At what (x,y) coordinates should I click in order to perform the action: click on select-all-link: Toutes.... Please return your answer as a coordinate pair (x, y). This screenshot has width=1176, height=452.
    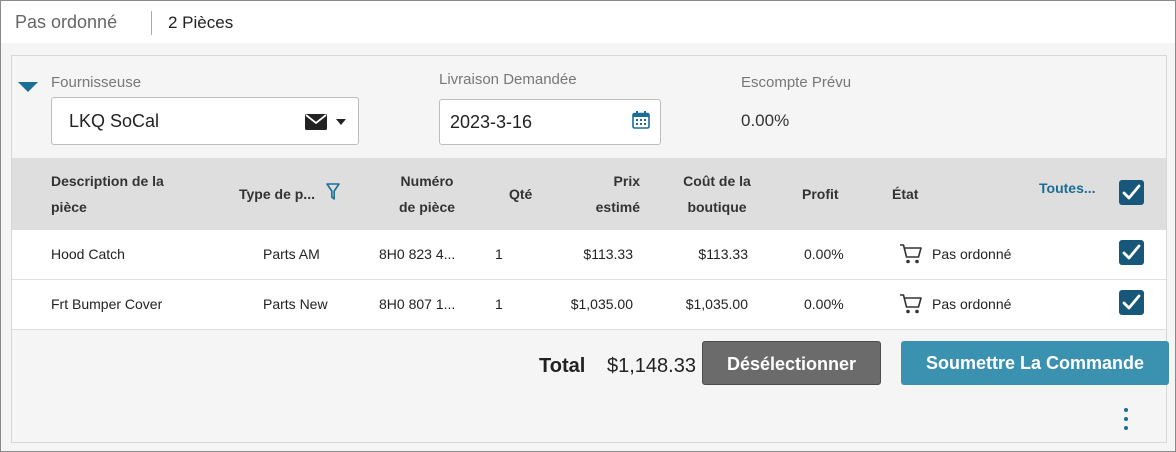
    Looking at the image, I should click on (1067, 188).